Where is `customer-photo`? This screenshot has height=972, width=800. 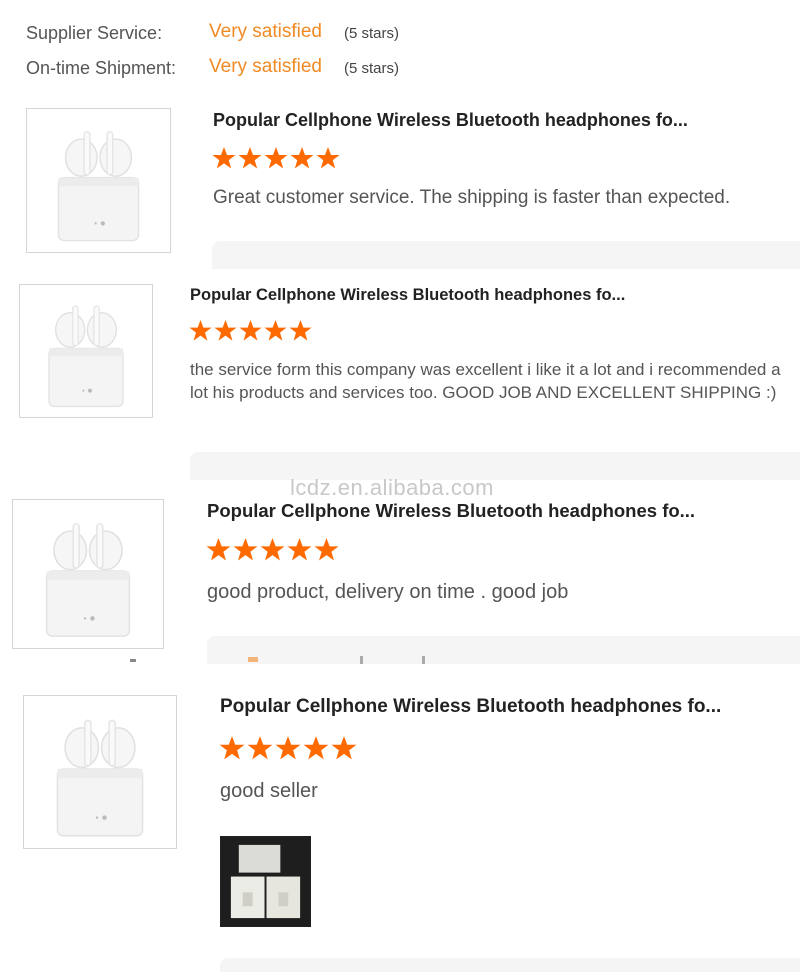 customer-photo is located at coordinates (265, 881).